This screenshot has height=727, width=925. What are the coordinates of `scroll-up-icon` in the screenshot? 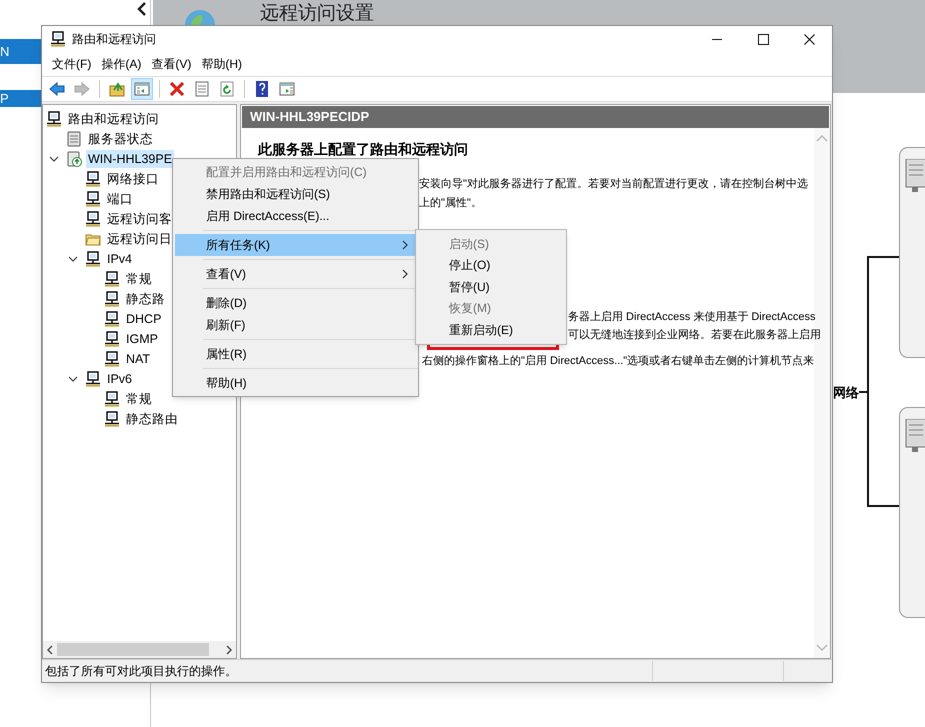 It's located at (822, 138).